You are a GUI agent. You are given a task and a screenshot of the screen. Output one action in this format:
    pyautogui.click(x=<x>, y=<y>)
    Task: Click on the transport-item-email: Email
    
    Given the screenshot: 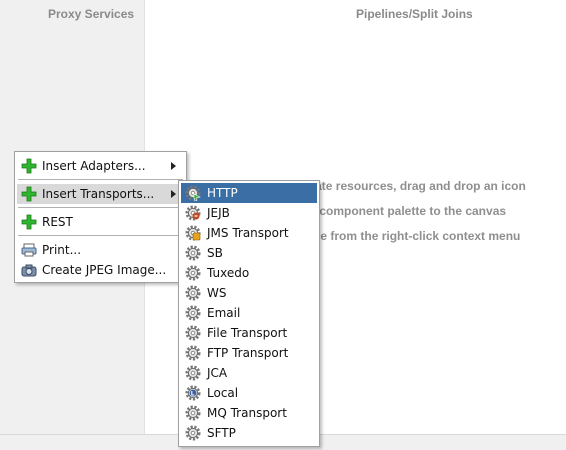 What is the action you would take?
    pyautogui.click(x=249, y=313)
    